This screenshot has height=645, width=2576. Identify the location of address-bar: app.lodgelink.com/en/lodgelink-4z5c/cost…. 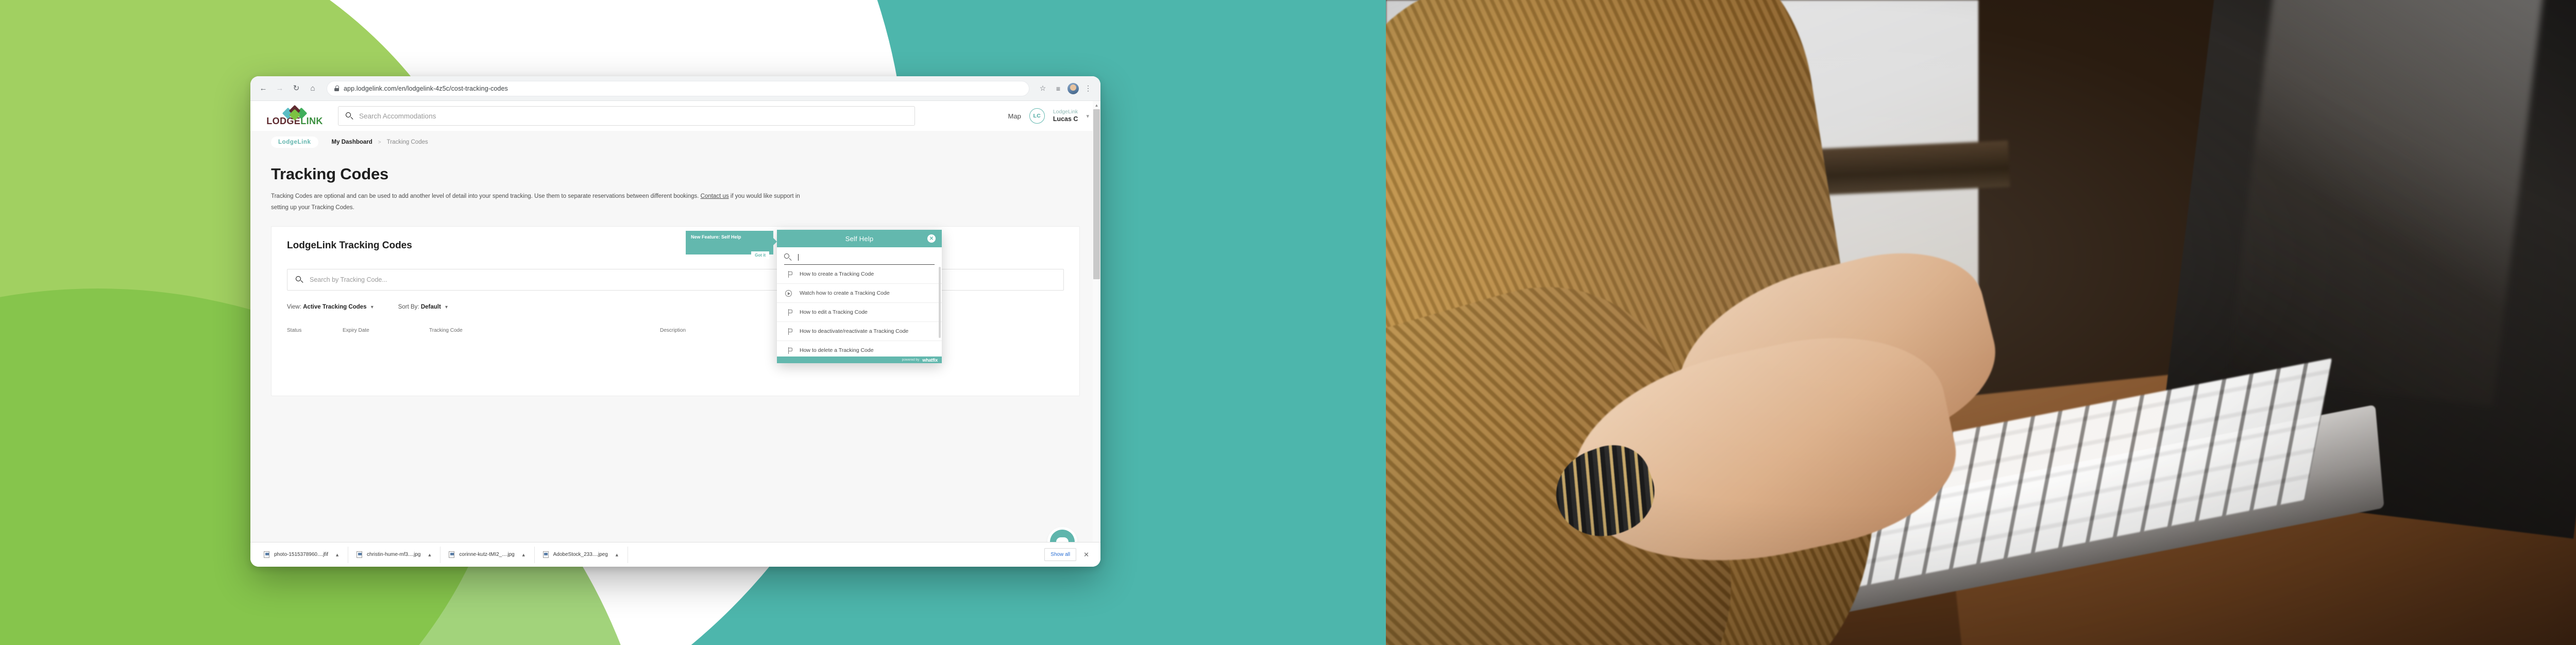
(678, 88).